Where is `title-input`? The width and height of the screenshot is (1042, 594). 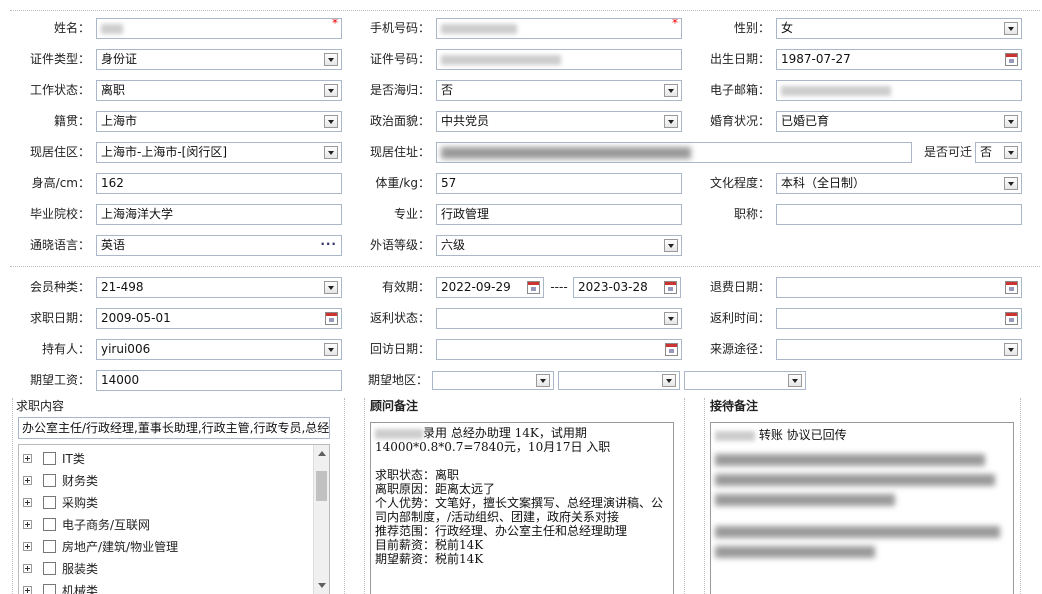 title-input is located at coordinates (899, 214).